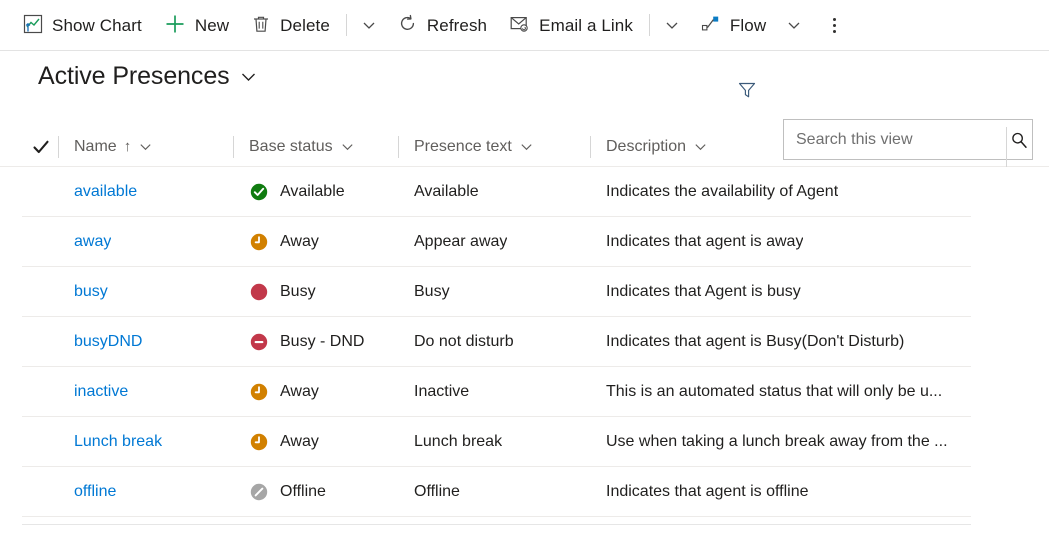  What do you see at coordinates (747, 90) in the screenshot?
I see `filter-button` at bounding box center [747, 90].